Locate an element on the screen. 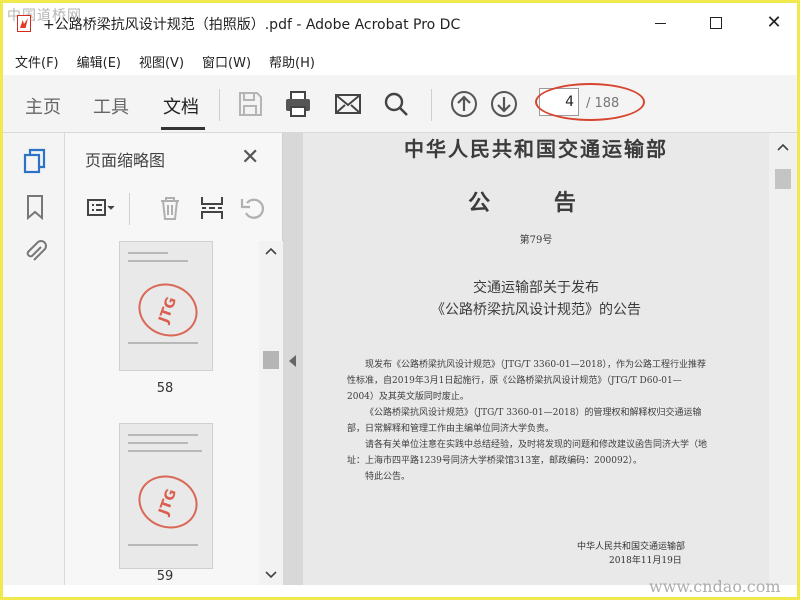 The height and width of the screenshot is (600, 800). doc-number: 第79号 is located at coordinates (536, 240).